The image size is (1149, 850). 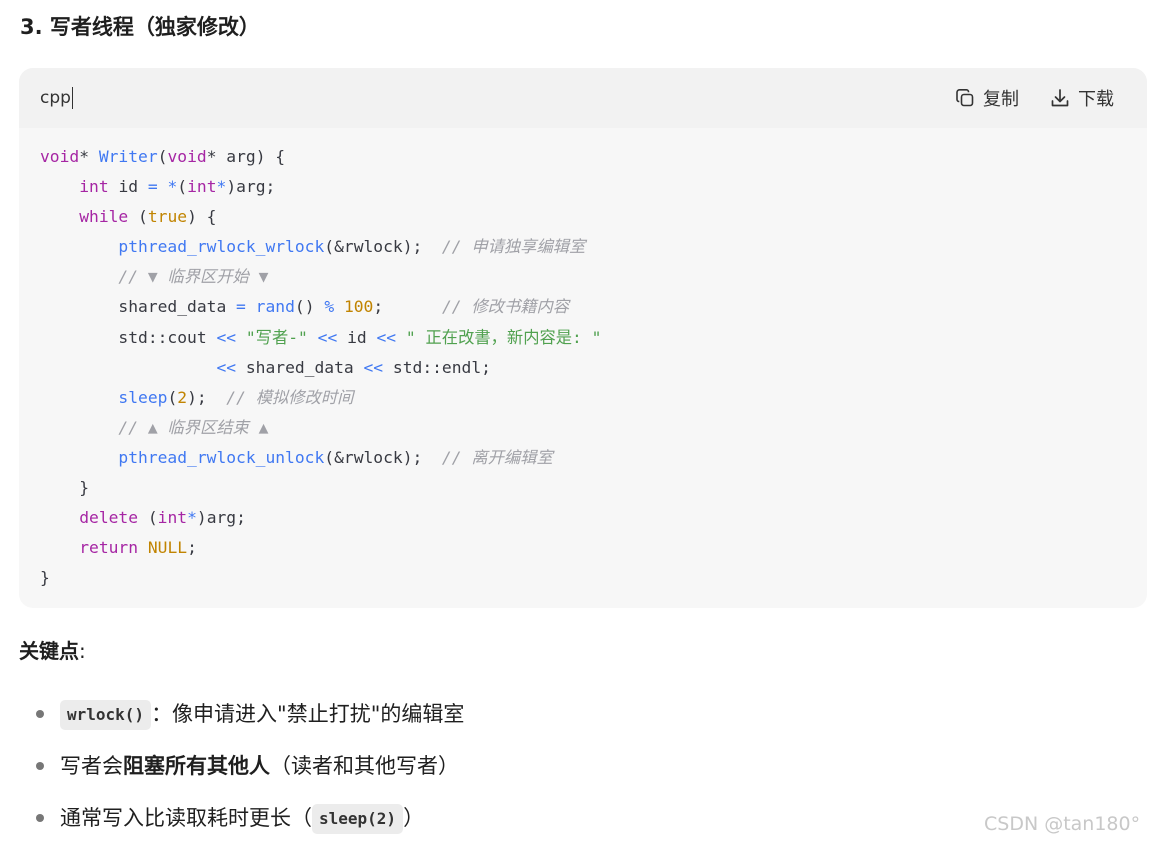 What do you see at coordinates (1062, 824) in the screenshot?
I see `watermark: CSDN @tan180°` at bounding box center [1062, 824].